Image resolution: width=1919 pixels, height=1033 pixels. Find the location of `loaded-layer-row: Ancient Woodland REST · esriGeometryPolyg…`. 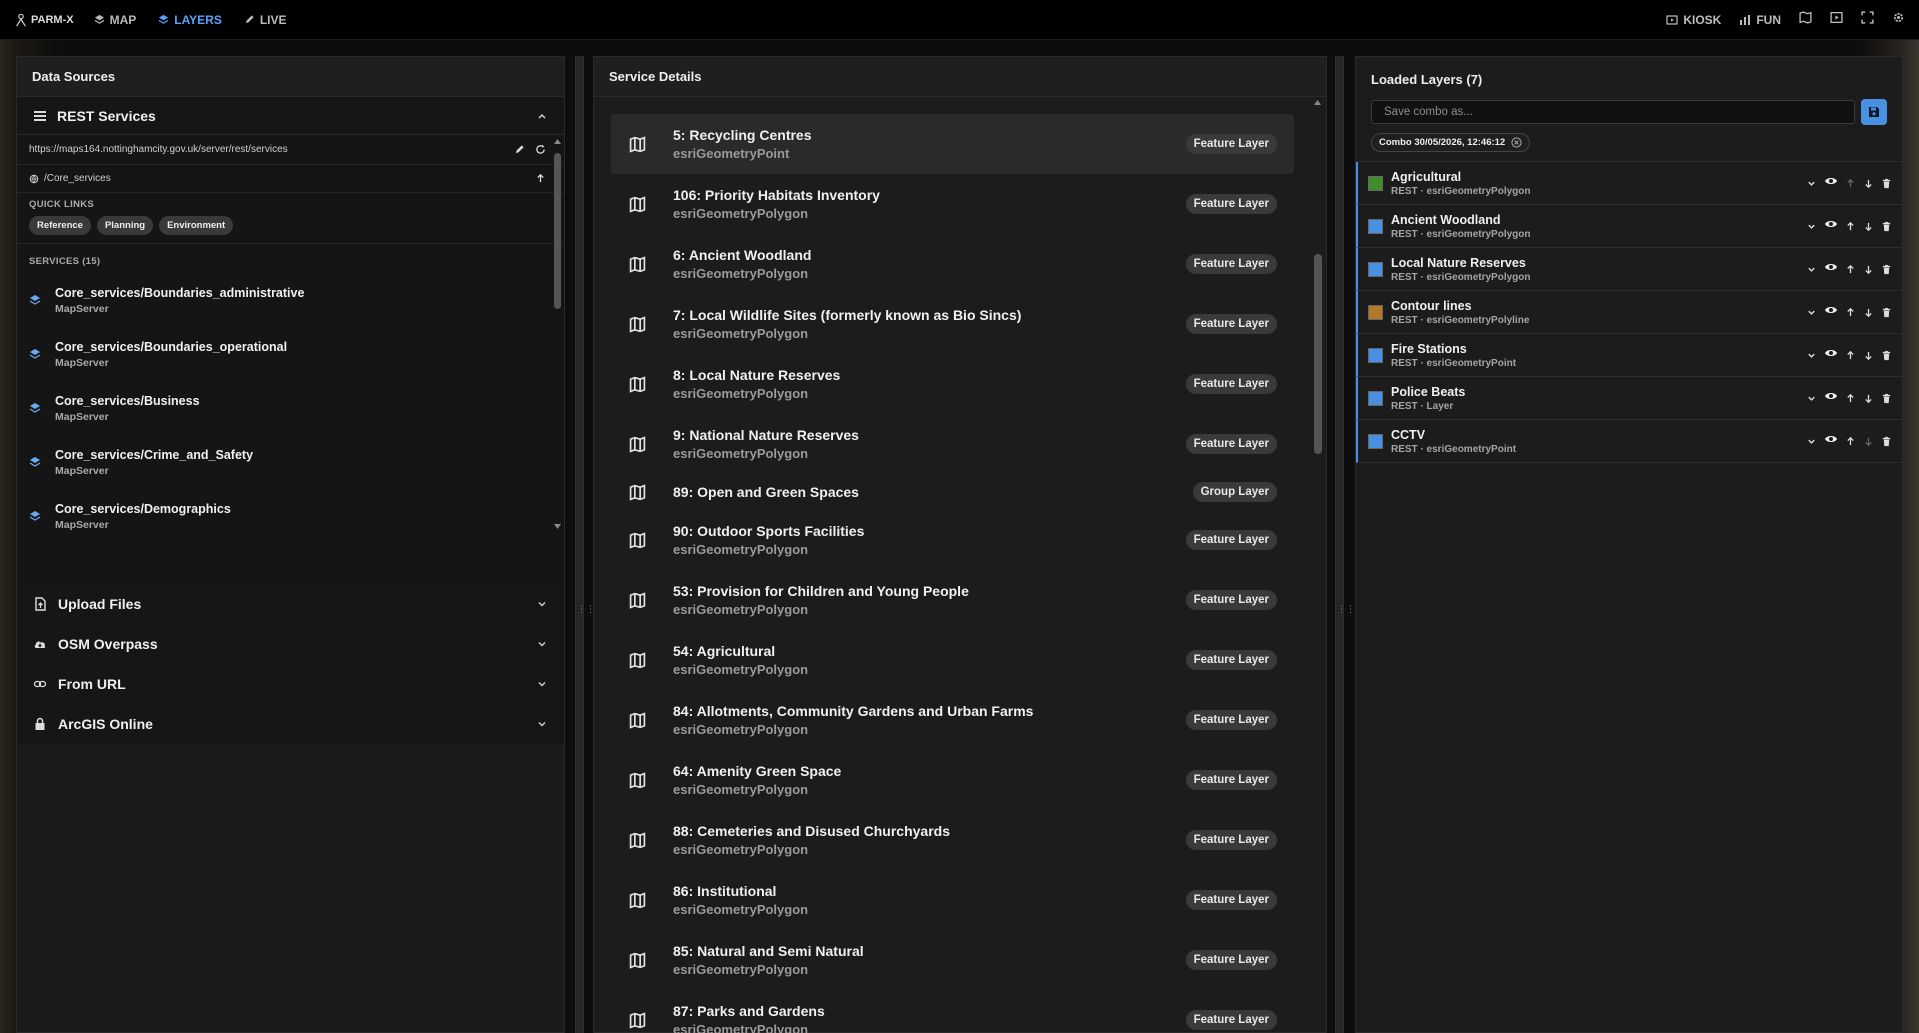

loaded-layer-row: Ancient Woodland REST · esriGeometryPolyg… is located at coordinates (1629, 226).